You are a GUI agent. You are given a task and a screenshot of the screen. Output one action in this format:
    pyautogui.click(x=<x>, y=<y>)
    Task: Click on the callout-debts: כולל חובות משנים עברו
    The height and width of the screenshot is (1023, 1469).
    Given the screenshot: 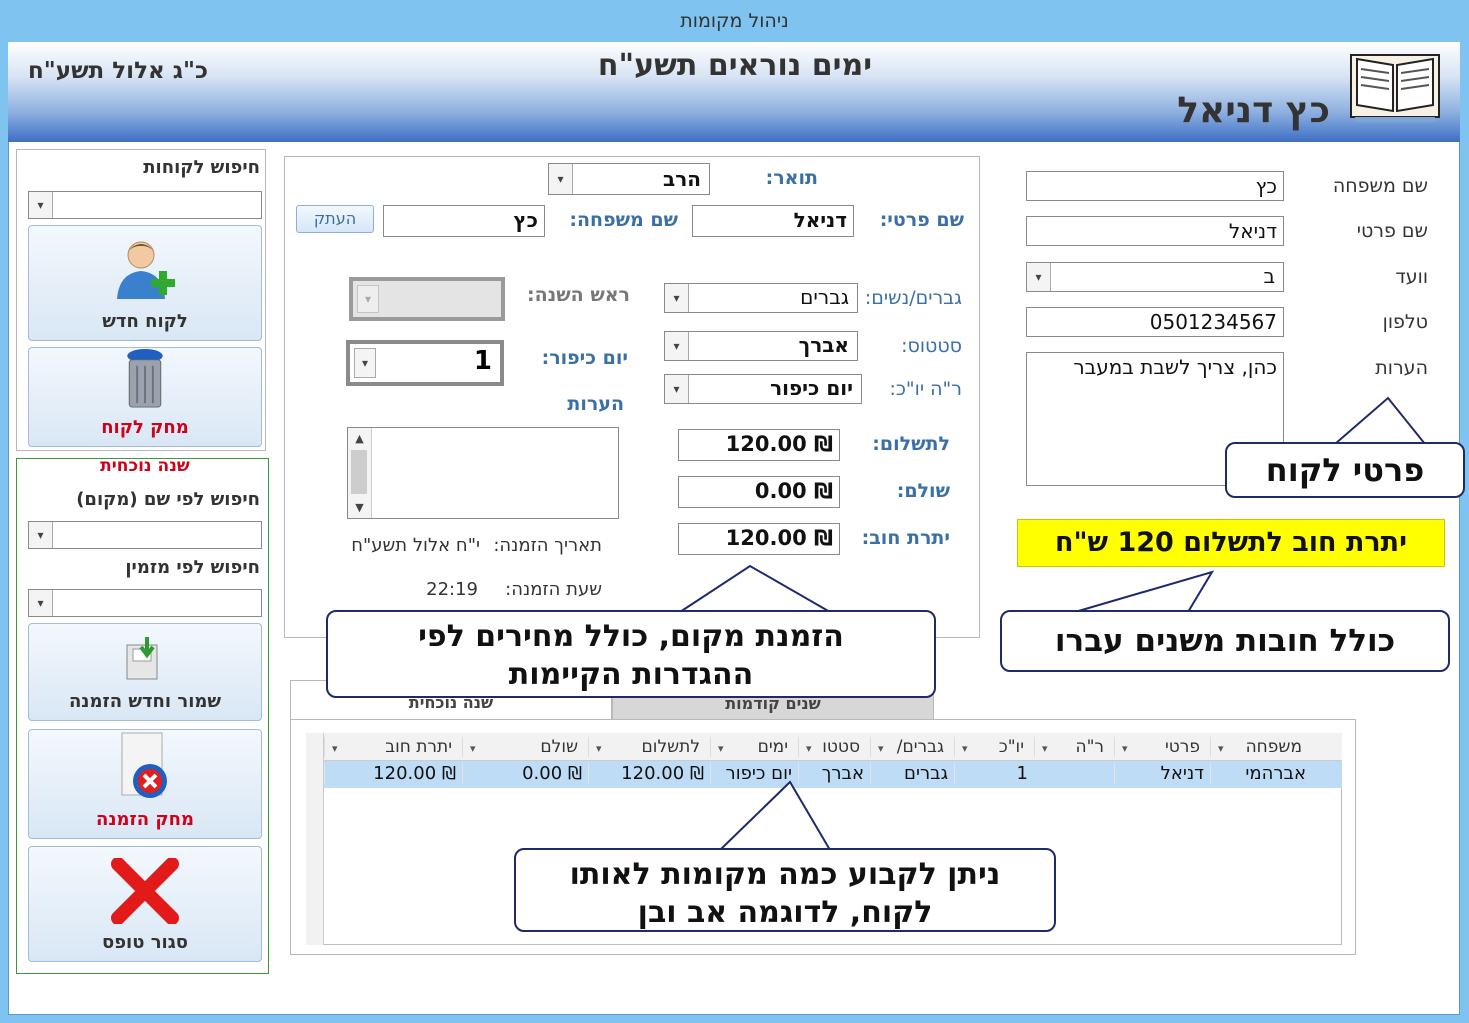 What is the action you would take?
    pyautogui.click(x=1225, y=641)
    